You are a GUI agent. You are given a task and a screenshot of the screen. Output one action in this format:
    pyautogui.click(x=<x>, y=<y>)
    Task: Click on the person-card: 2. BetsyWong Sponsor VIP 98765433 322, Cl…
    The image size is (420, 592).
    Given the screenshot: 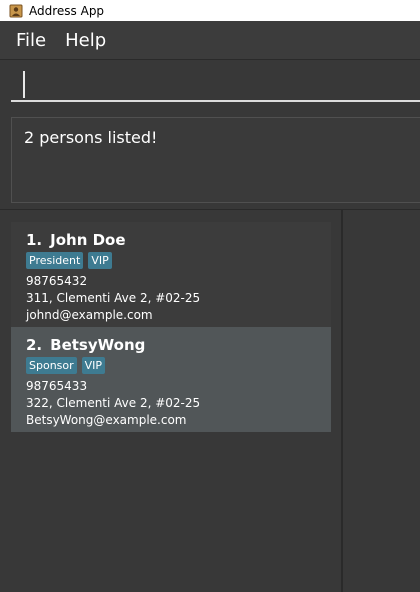 What is the action you would take?
    pyautogui.click(x=171, y=379)
    